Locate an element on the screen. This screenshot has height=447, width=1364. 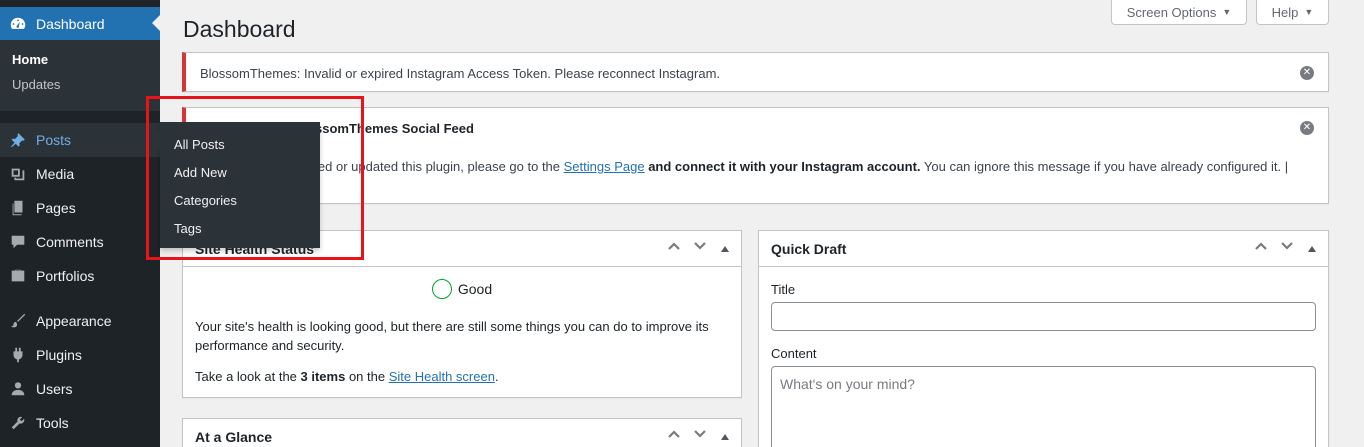
sidebar-item-dashboard: Dashboard is located at coordinates (80, 24).